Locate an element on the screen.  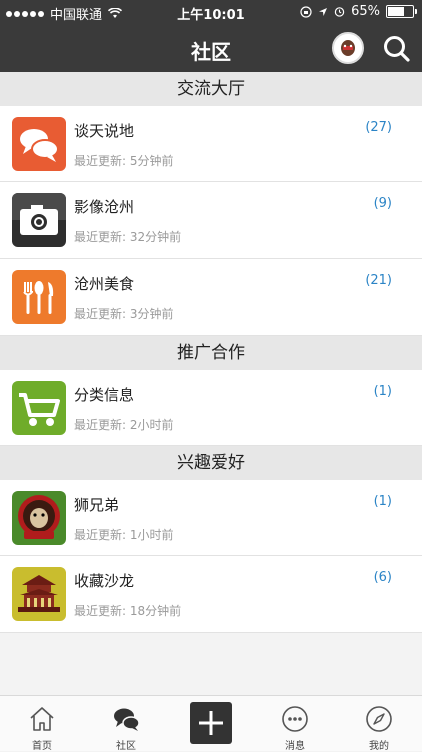
item-updated: 最近更新: 1小时前 is located at coordinates (124, 535).